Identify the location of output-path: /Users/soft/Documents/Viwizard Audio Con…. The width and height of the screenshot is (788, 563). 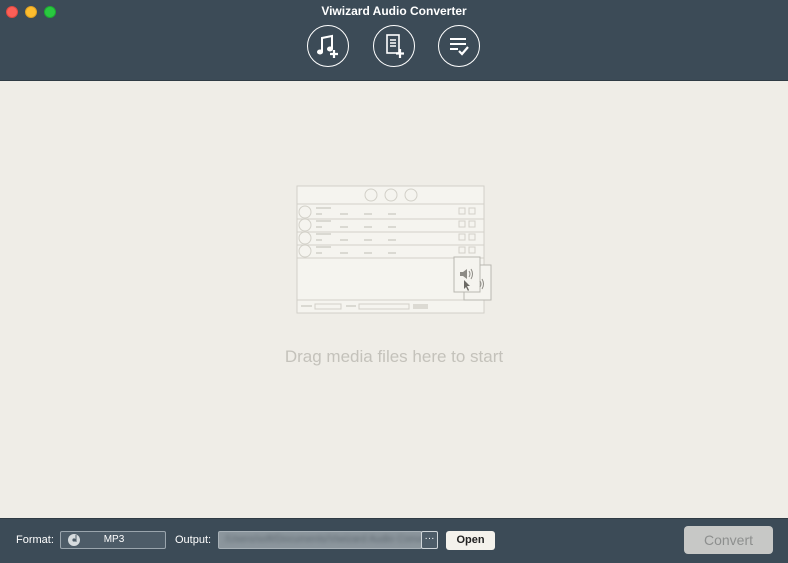
(323, 539).